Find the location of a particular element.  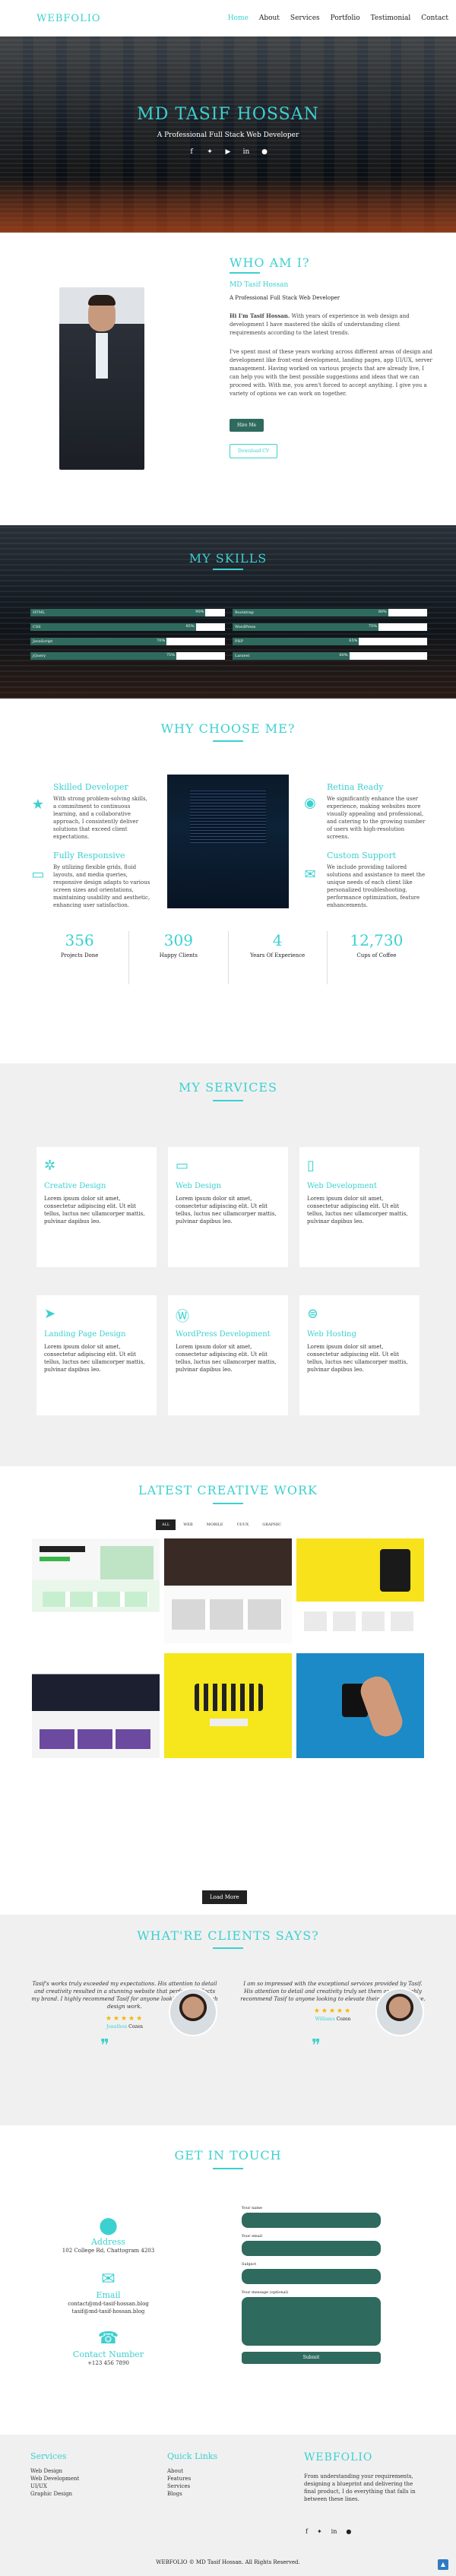

skill-bar: Bootstrap 80% is located at coordinates (330, 612).